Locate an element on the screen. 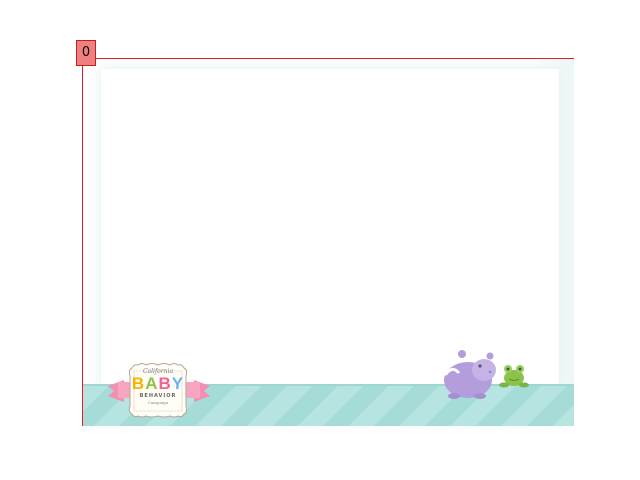 The height and width of the screenshot is (480, 640). logo-tag-line: Campaign is located at coordinates (158, 402).